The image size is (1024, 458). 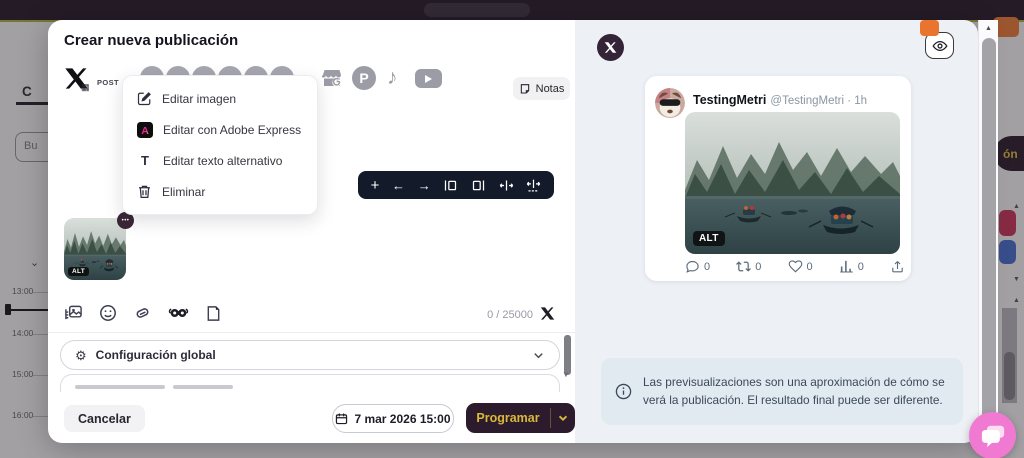 I want to click on attached-image-thumbnail: ALT, so click(x=95, y=249).